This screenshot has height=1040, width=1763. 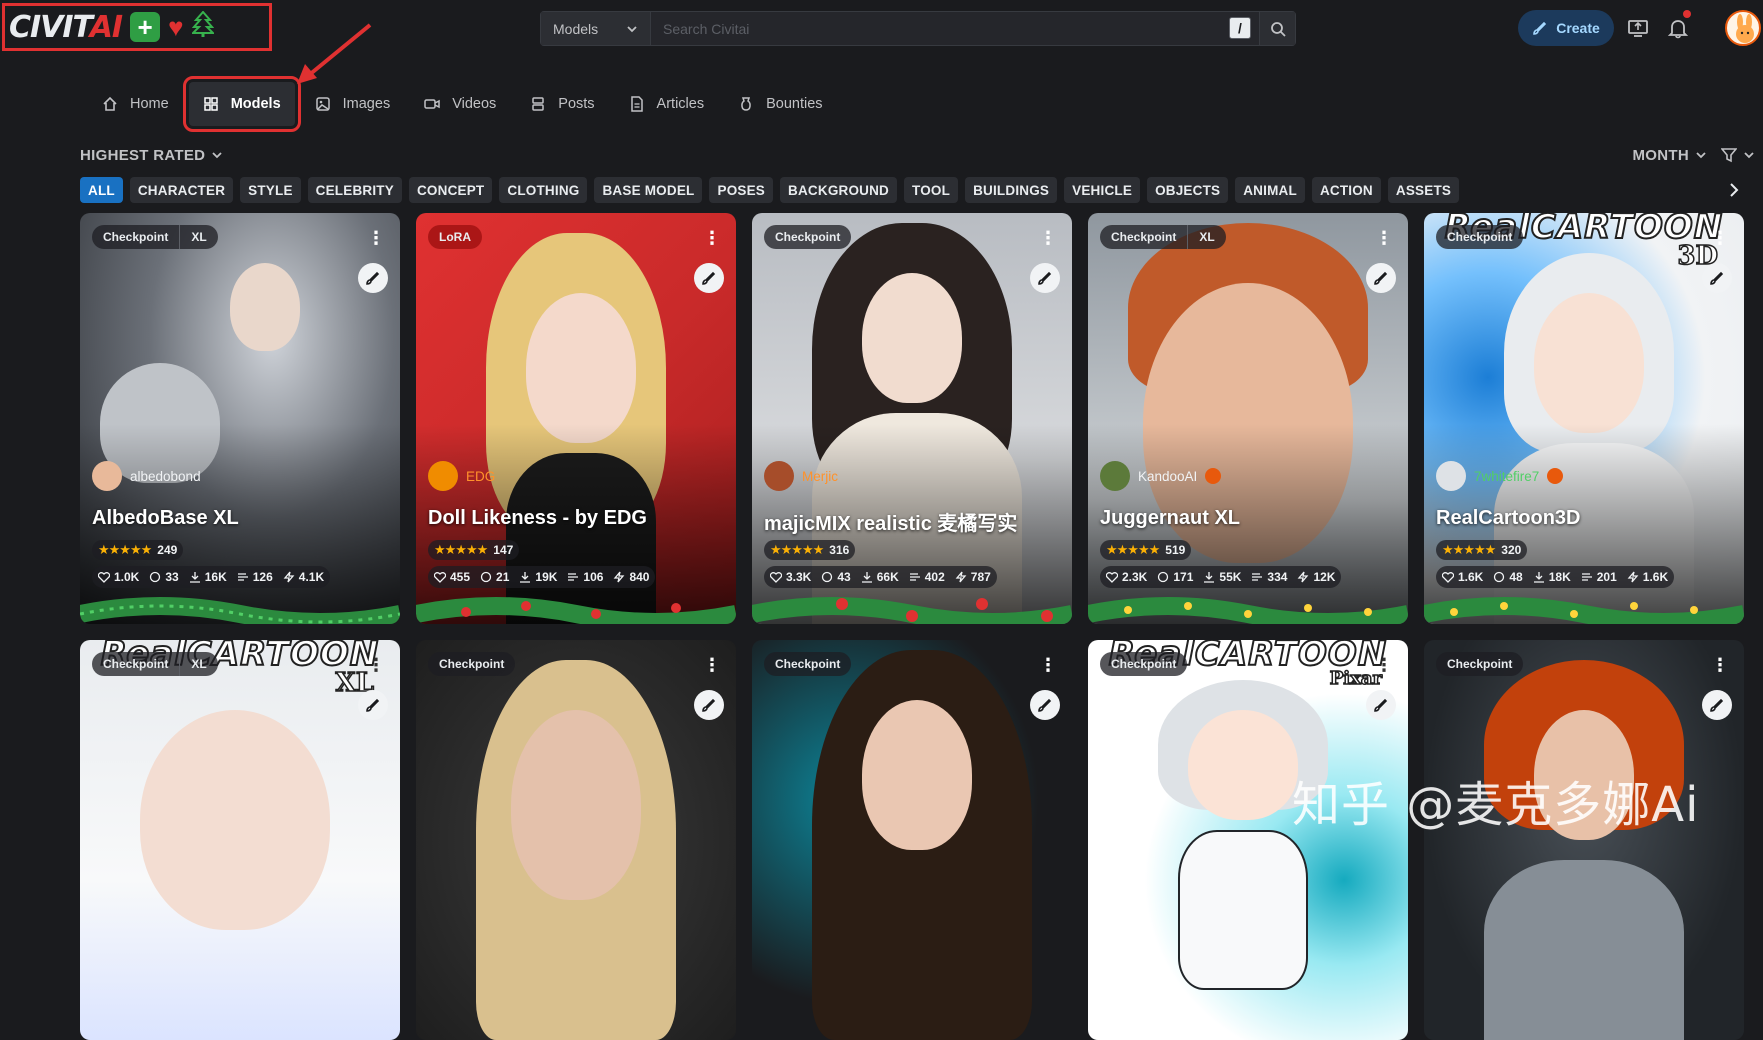 I want to click on creator: EDG, so click(x=461, y=476).